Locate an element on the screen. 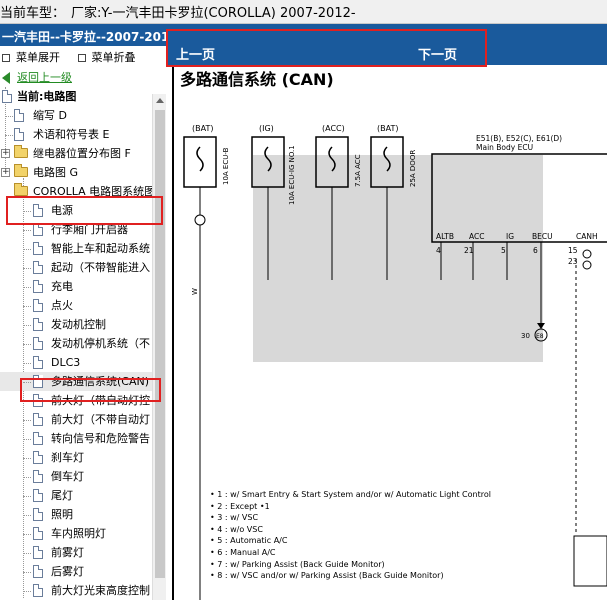 The image size is (607, 600). fuse-rating: 25A DOOR is located at coordinates (413, 168).